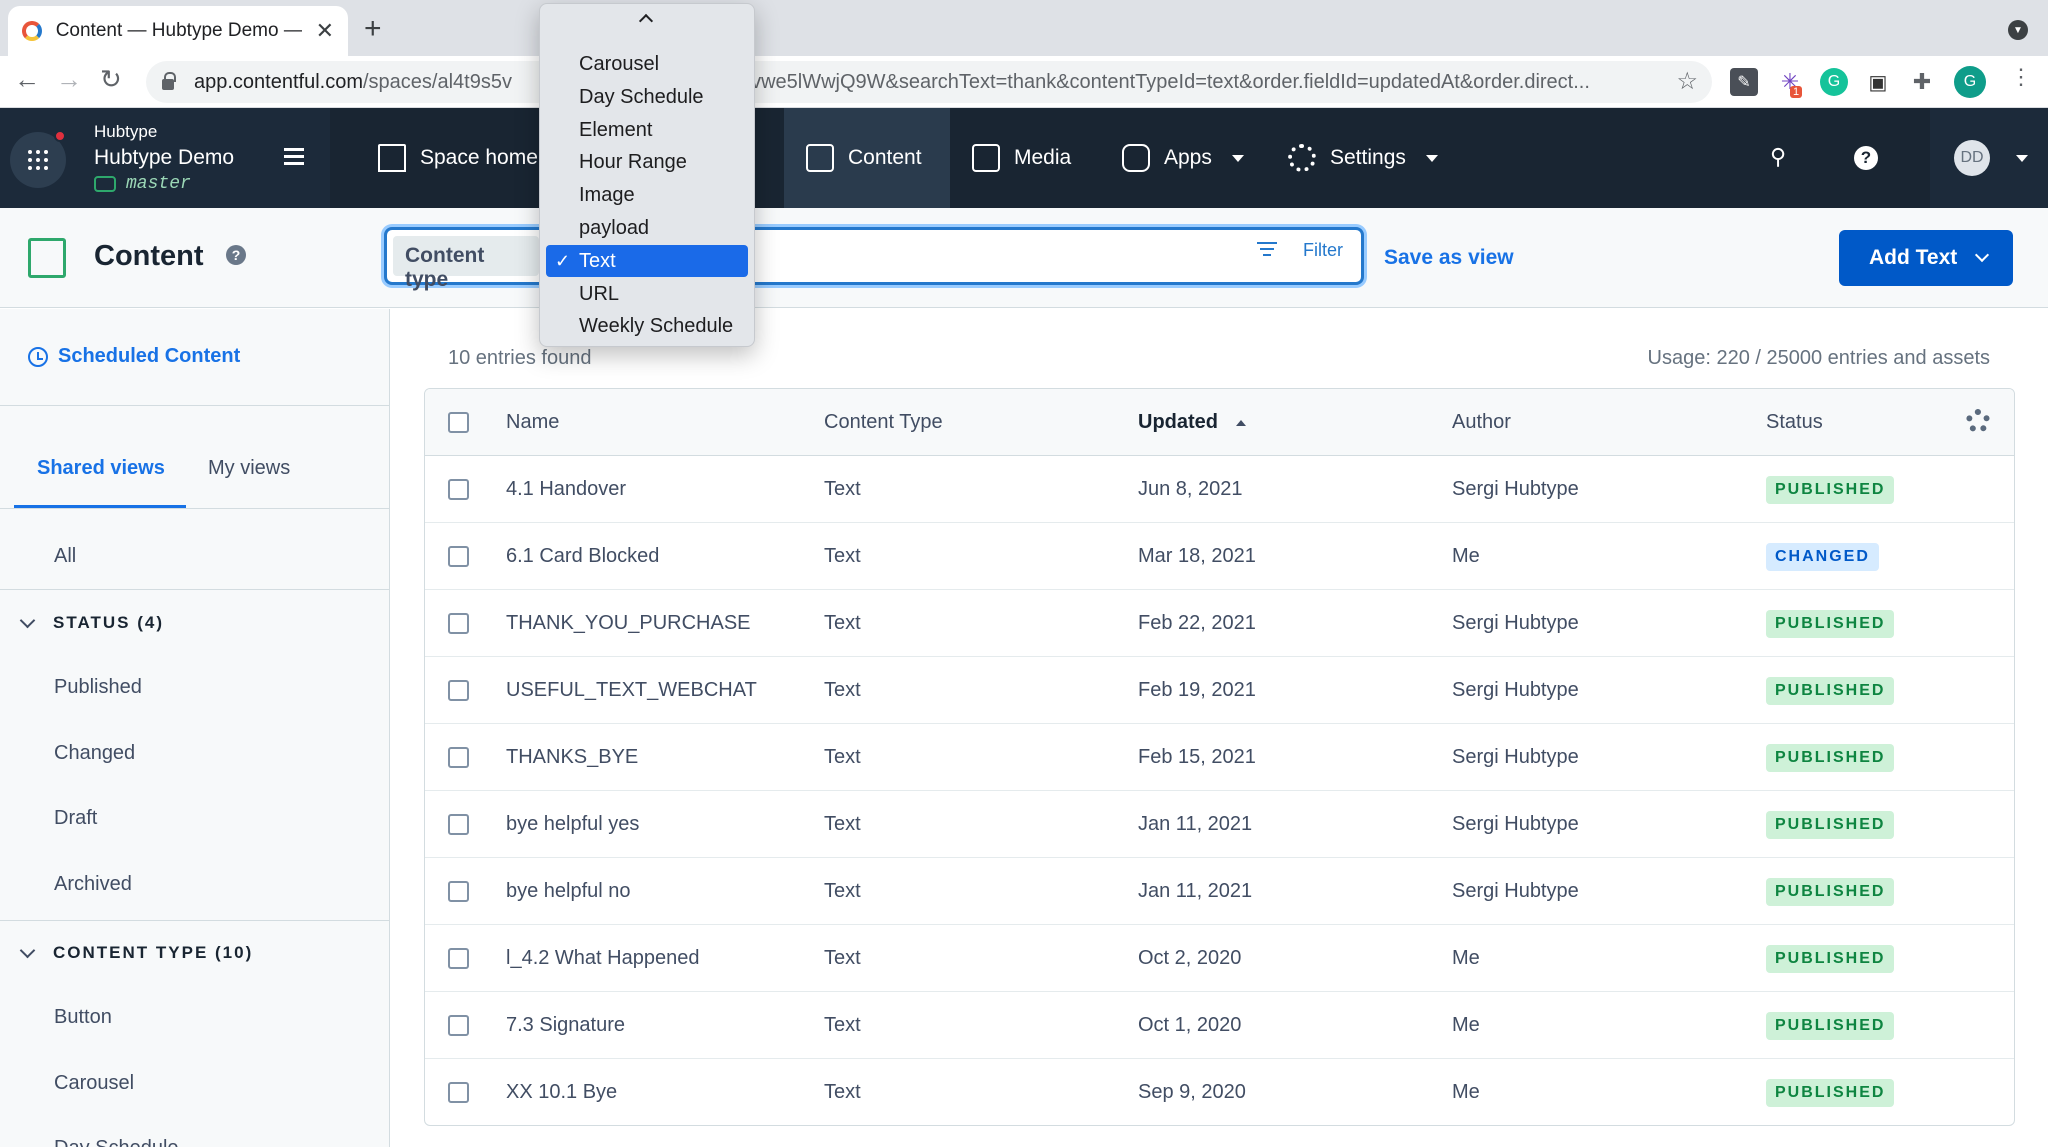 This screenshot has width=2048, height=1147. What do you see at coordinates (178, 31) in the screenshot?
I see `browser-tab: Content — Hubtype Demo — pl ✕` at bounding box center [178, 31].